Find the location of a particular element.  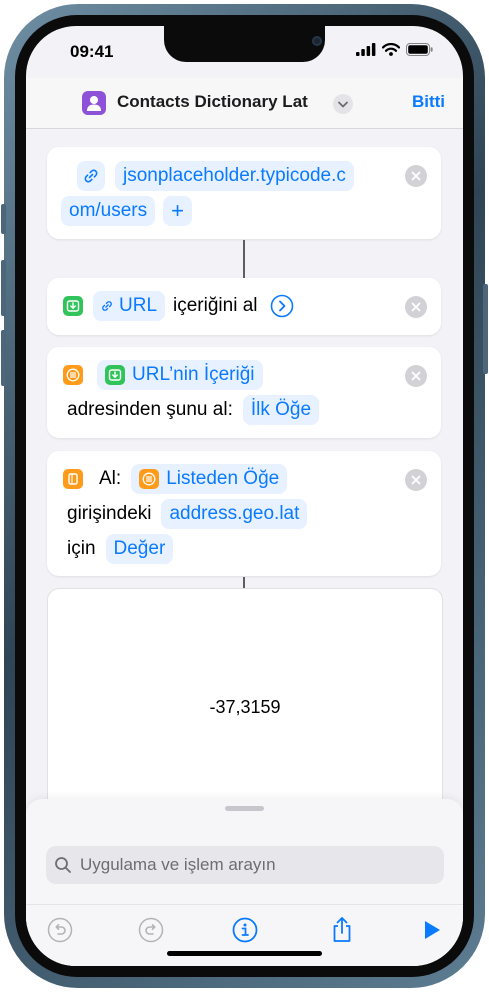

signal-icon is located at coordinates (366, 49).